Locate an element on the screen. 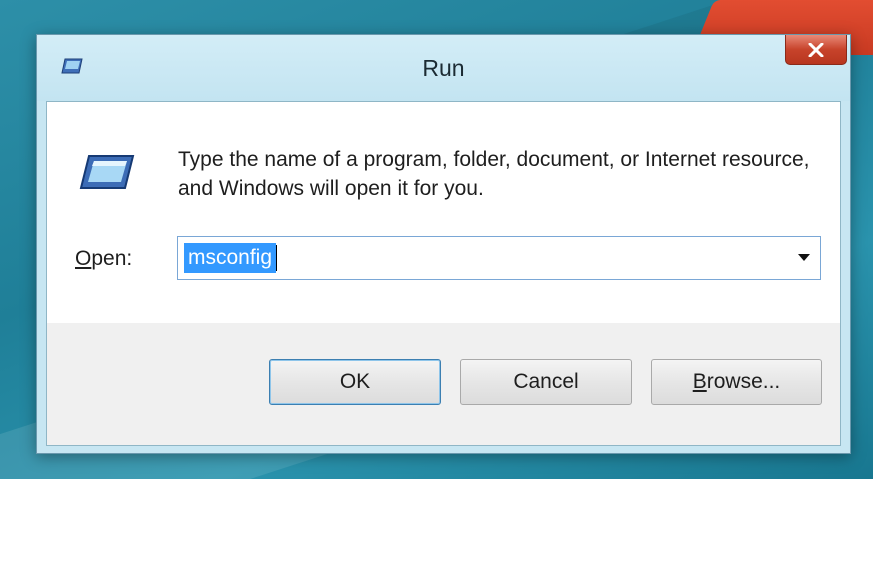 The width and height of the screenshot is (873, 586). open-input-value: msconfig is located at coordinates (230, 257).